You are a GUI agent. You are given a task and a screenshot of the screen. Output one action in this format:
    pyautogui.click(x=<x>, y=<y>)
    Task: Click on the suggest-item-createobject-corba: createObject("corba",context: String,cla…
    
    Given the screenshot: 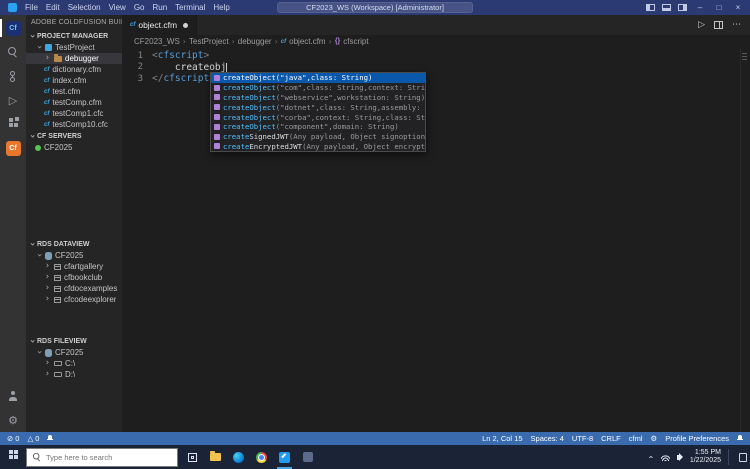 What is the action you would take?
    pyautogui.click(x=318, y=117)
    